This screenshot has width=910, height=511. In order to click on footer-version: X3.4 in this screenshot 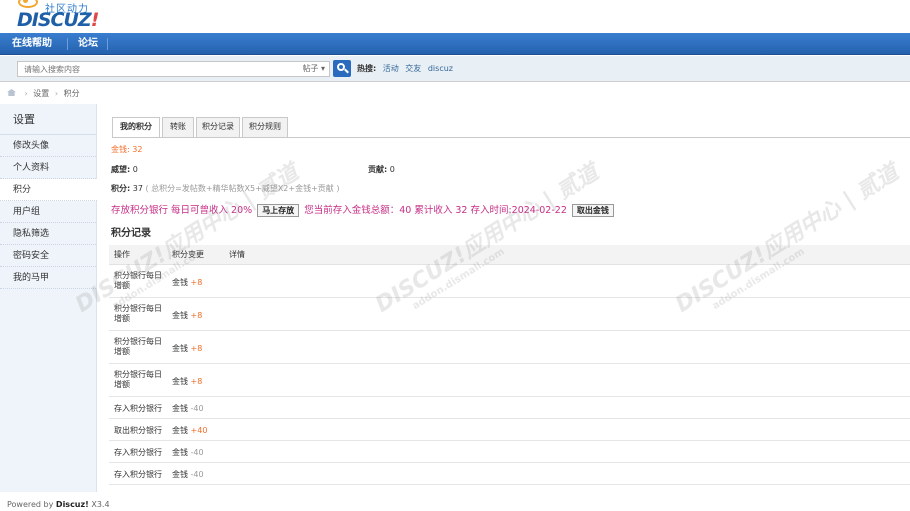, I will do `click(100, 504)`.